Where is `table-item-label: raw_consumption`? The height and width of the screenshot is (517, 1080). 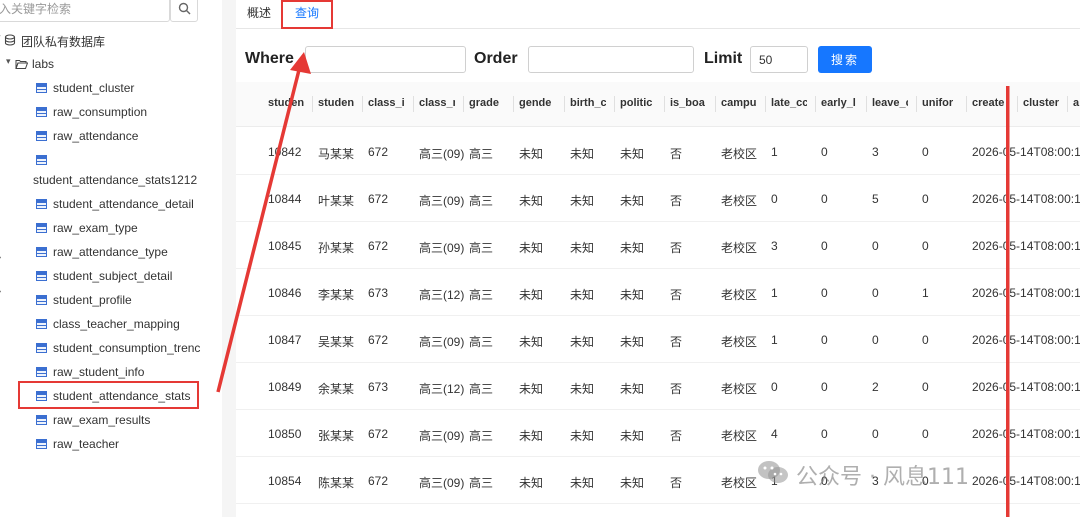
table-item-label: raw_consumption is located at coordinates (100, 112).